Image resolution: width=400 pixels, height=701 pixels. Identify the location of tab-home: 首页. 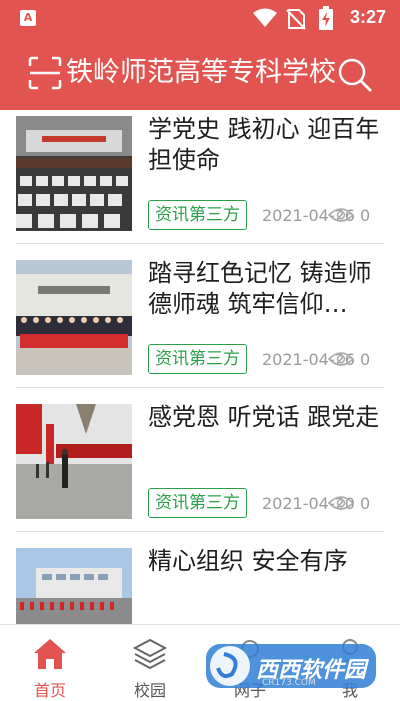
(50, 663).